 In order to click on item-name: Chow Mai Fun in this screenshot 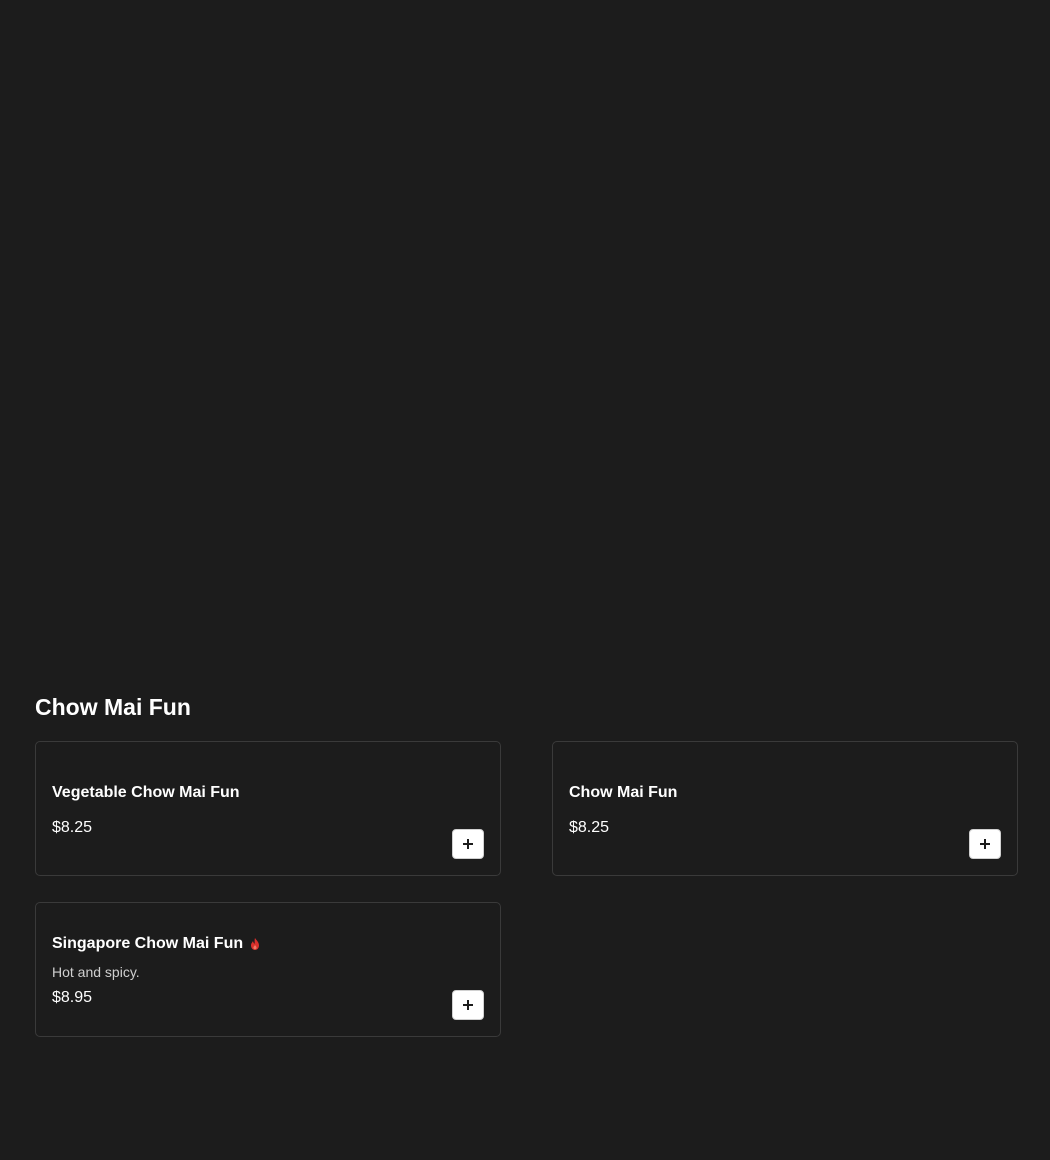, I will do `click(623, 792)`.